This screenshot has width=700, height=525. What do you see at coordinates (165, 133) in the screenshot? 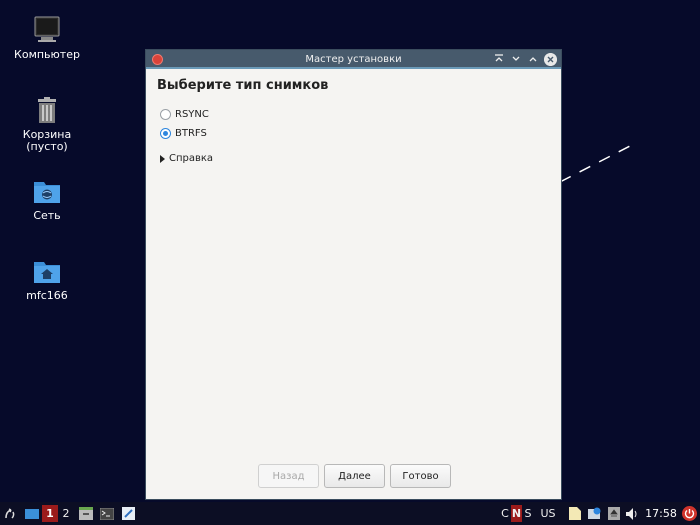
I see `radio-button-checked` at bounding box center [165, 133].